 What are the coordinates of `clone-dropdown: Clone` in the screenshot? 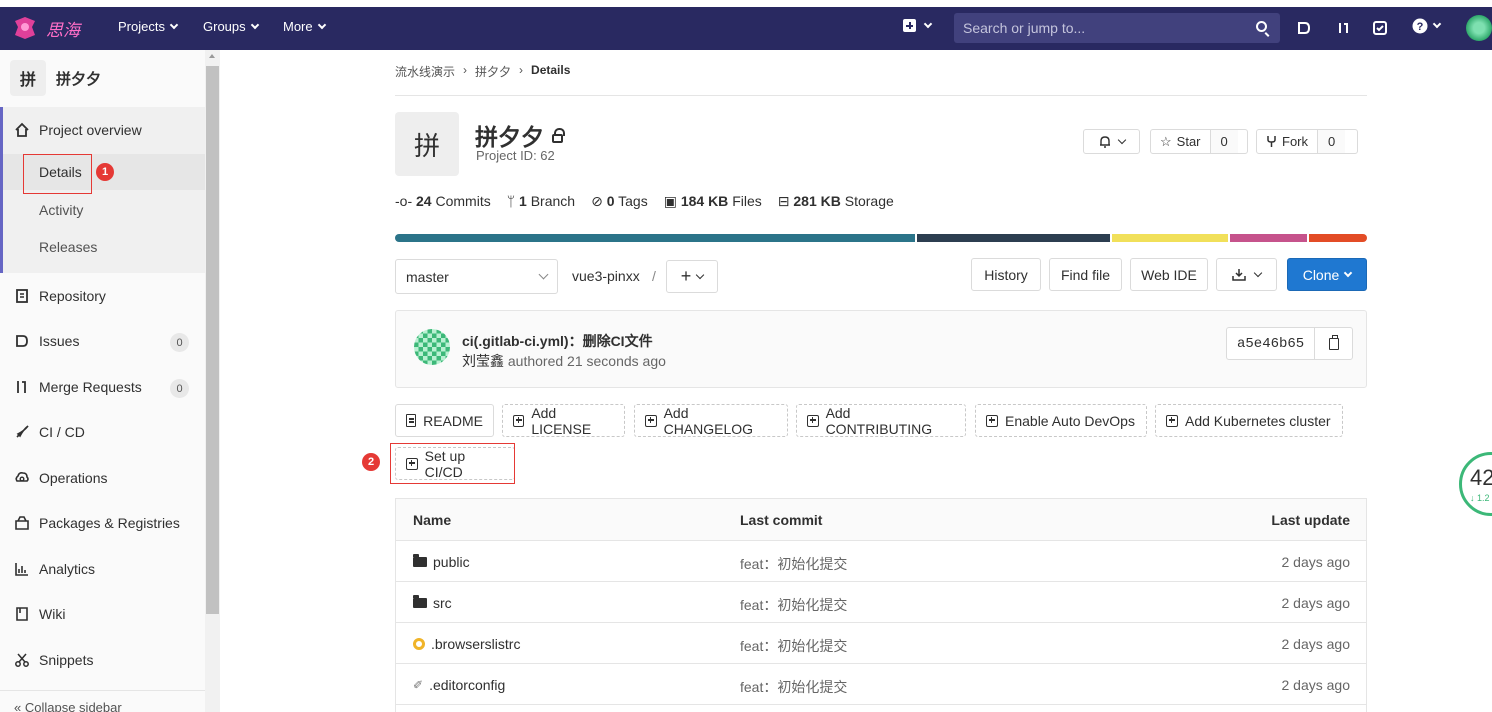 It's located at (1327, 274).